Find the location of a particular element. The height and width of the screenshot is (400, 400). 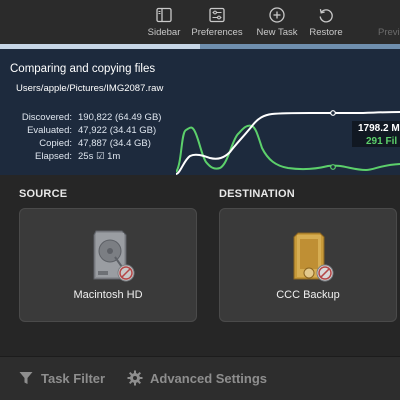

stat-row-discovered: Discovered: 190,822 (64.49 GB) is located at coordinates (89, 117).